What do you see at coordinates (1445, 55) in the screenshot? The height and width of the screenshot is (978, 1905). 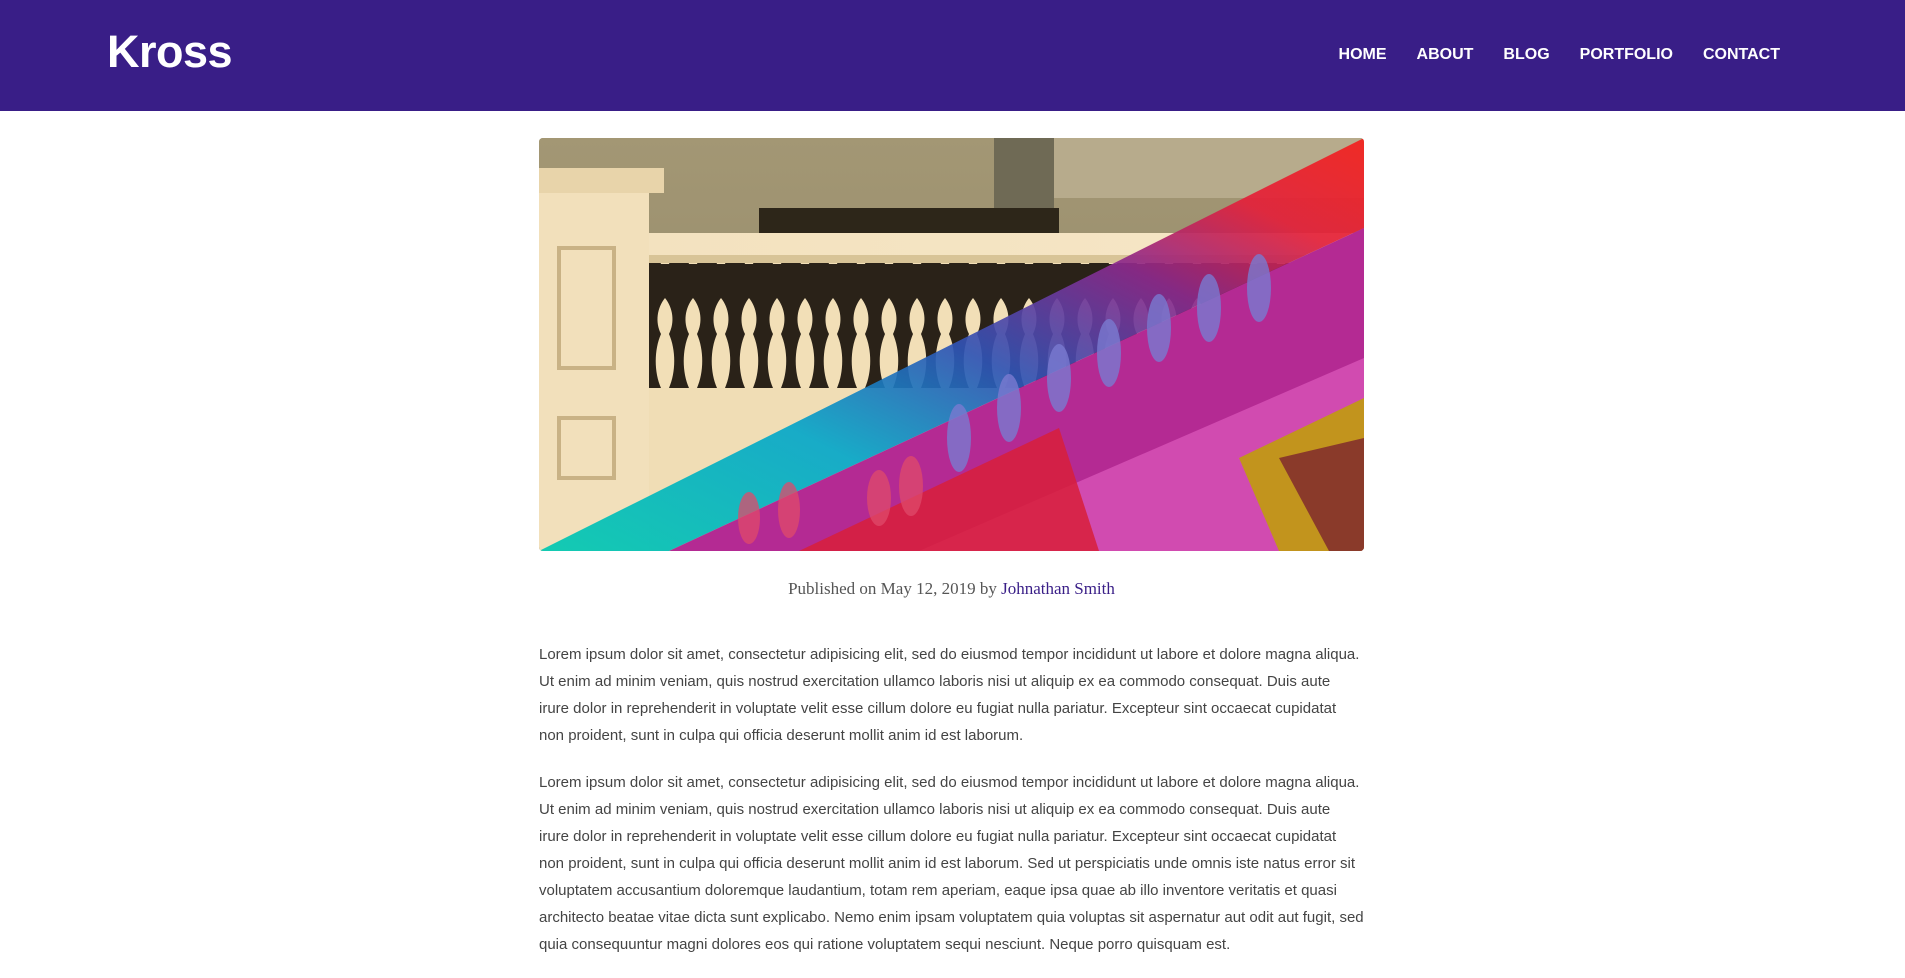 I see `nav-link-about: ABOUT` at bounding box center [1445, 55].